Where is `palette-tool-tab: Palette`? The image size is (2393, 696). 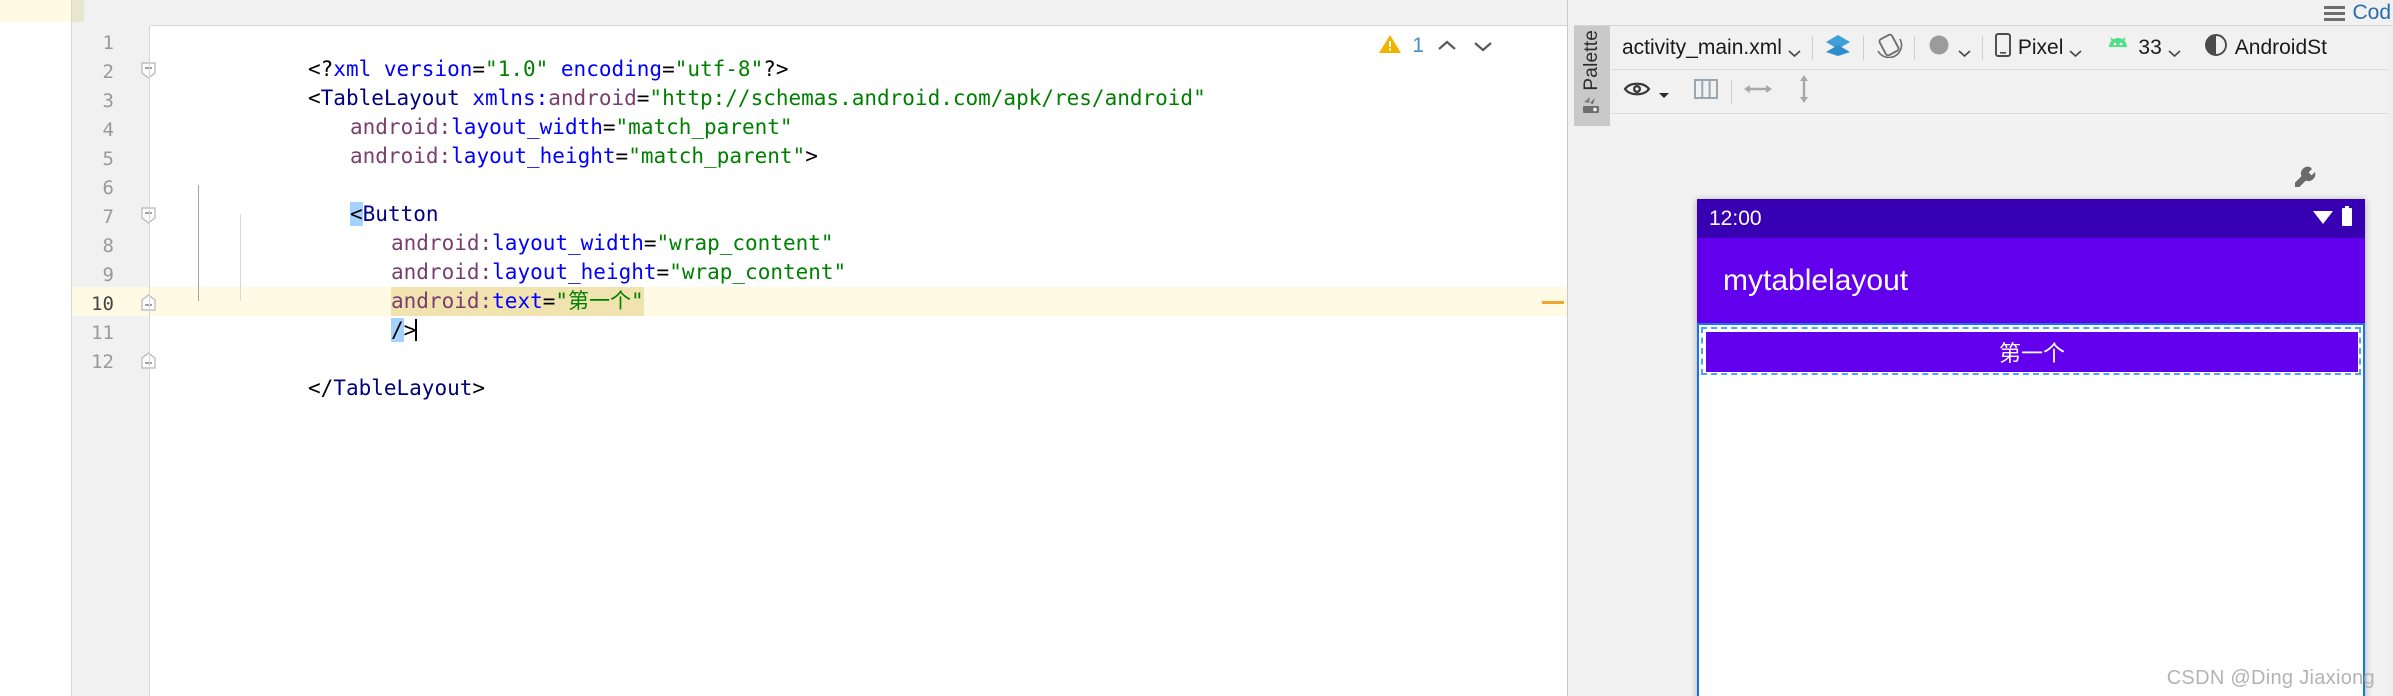
palette-tool-tab: Palette is located at coordinates (1592, 76).